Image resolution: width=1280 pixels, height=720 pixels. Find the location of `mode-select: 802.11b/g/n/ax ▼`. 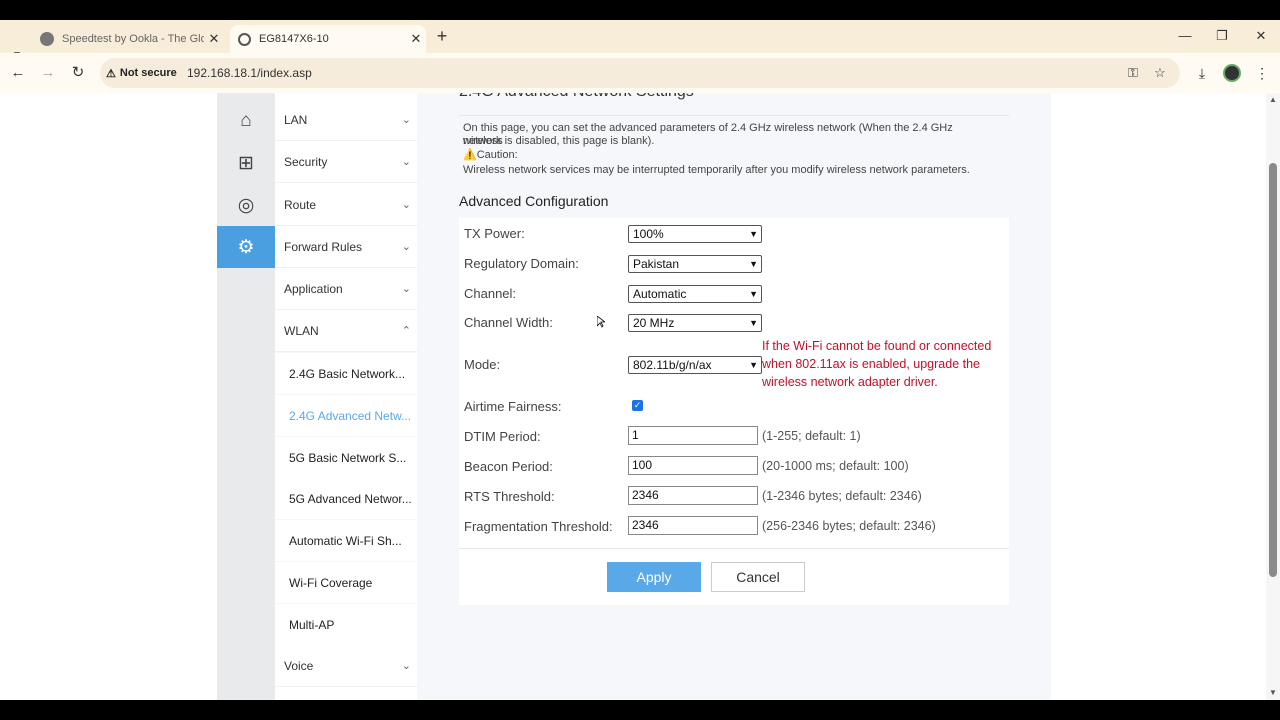

mode-select: 802.11b/g/n/ax ▼ is located at coordinates (695, 365).